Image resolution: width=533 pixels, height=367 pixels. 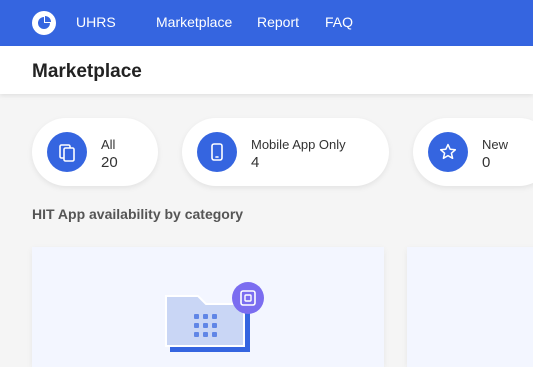 What do you see at coordinates (95, 152) in the screenshot?
I see `filter-all: All 20` at bounding box center [95, 152].